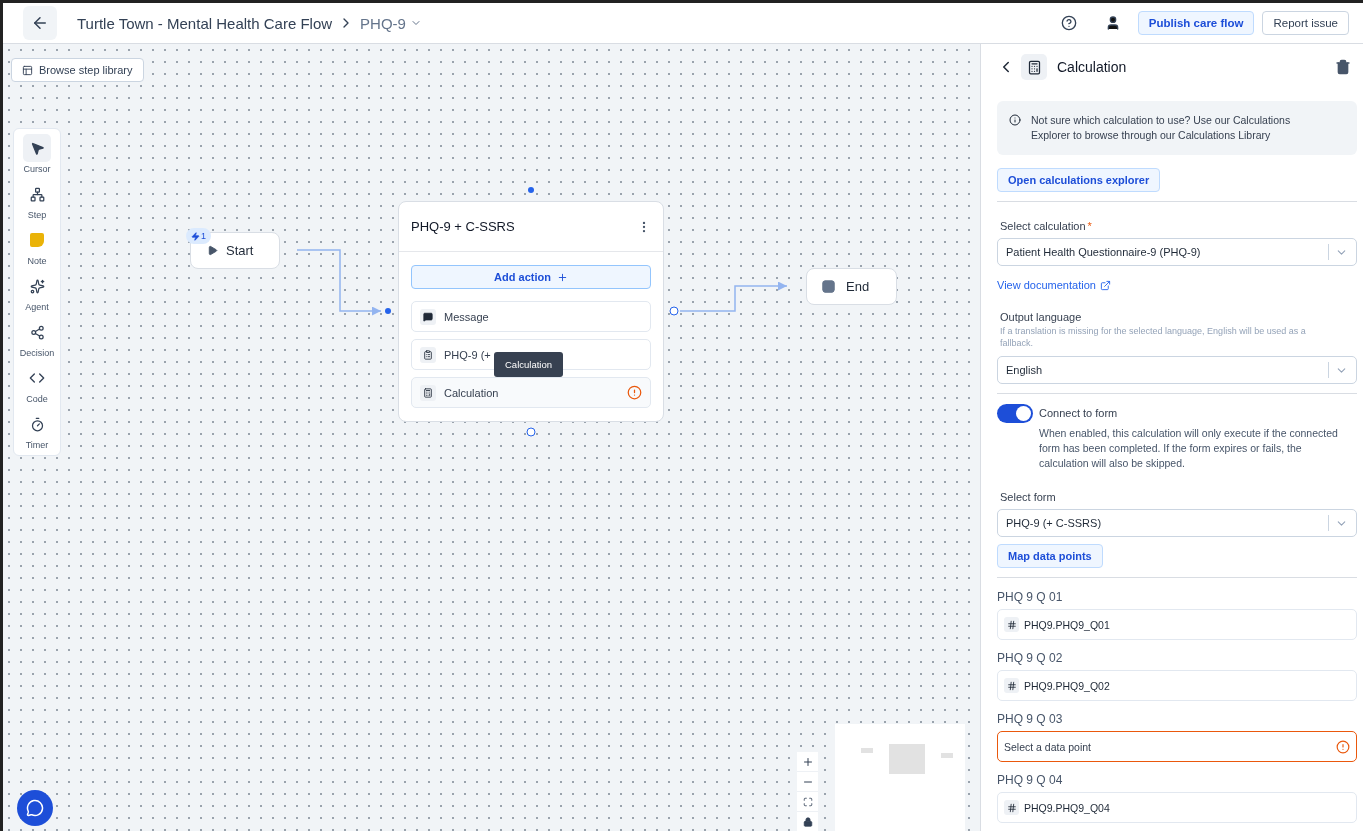  I want to click on data-point-field: PHQ9.PHQ9_Q02, so click(1177, 685).